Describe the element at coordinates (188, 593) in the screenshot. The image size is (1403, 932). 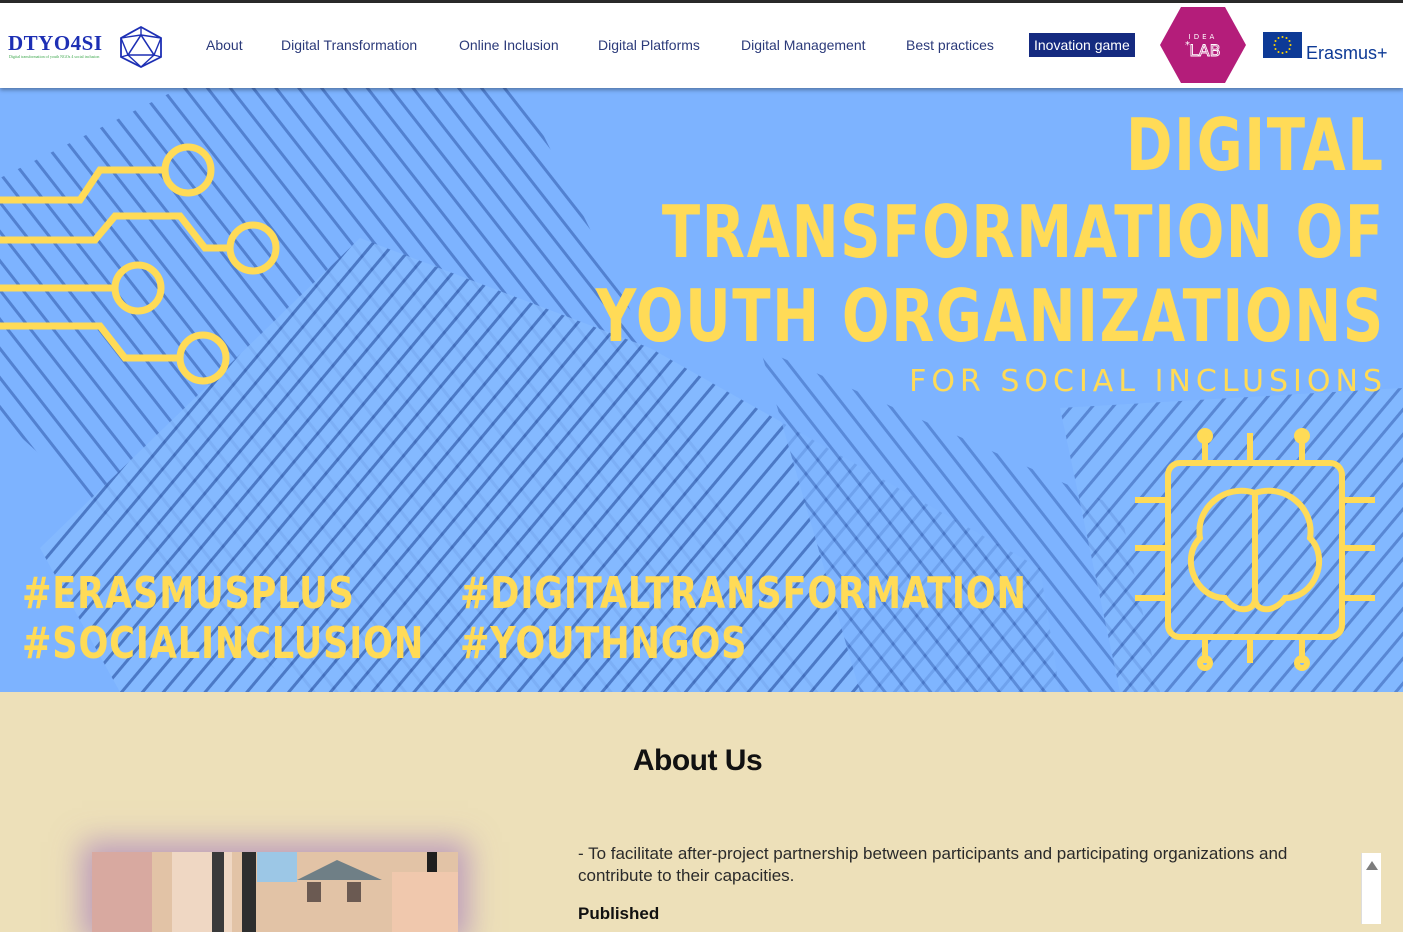
I see `hashtag-erasmusplus: #ERASMUSPLUS` at that location.